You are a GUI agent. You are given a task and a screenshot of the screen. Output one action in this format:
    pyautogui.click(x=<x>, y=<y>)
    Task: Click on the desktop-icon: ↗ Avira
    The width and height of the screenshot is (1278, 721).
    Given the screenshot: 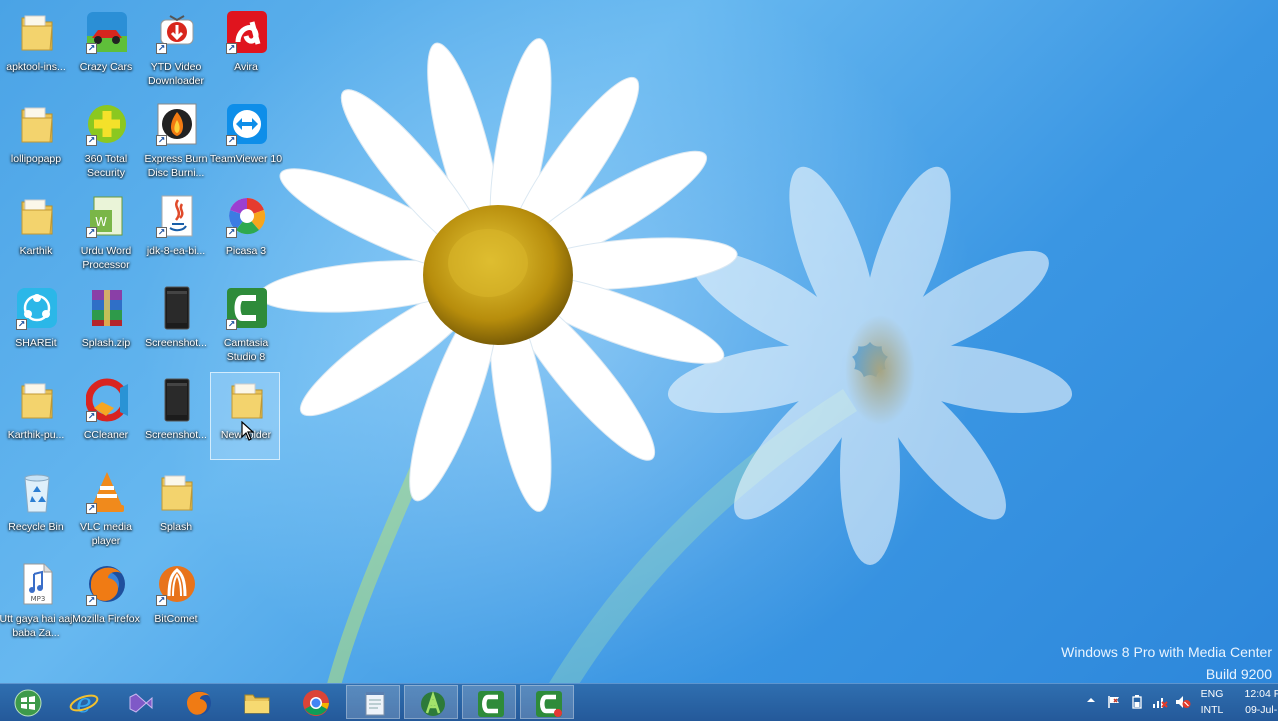 What is the action you would take?
    pyautogui.click(x=245, y=48)
    